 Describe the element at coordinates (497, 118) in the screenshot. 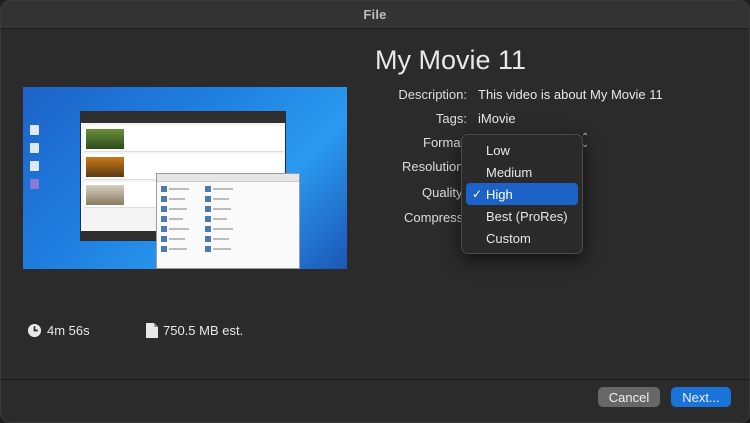

I see `tags-field: iMovie` at that location.